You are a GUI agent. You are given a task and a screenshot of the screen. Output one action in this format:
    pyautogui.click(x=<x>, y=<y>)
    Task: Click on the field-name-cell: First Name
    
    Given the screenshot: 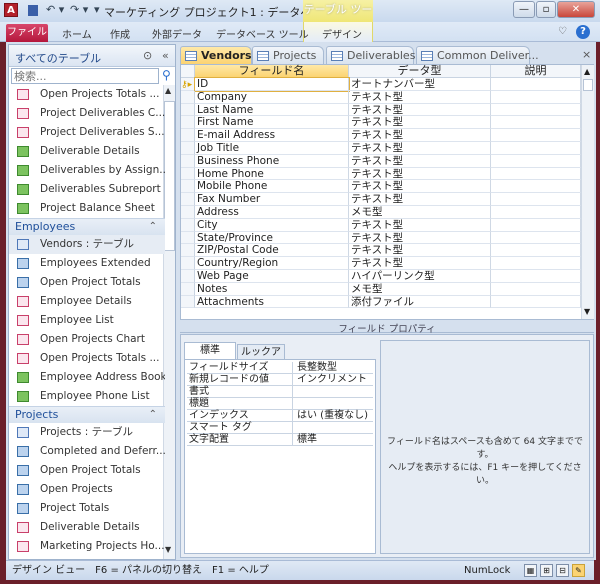 What is the action you would take?
    pyautogui.click(x=272, y=123)
    